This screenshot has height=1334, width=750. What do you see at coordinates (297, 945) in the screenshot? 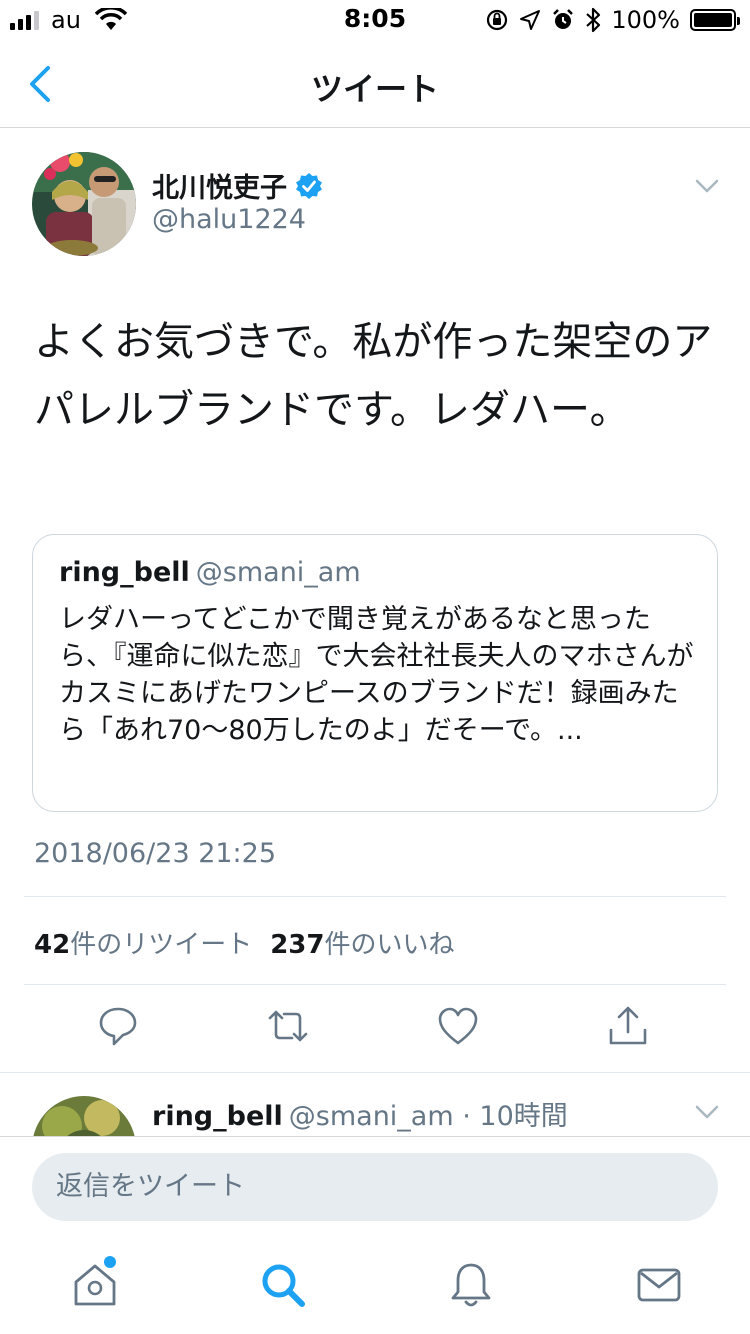
I see `like-count: 237` at bounding box center [297, 945].